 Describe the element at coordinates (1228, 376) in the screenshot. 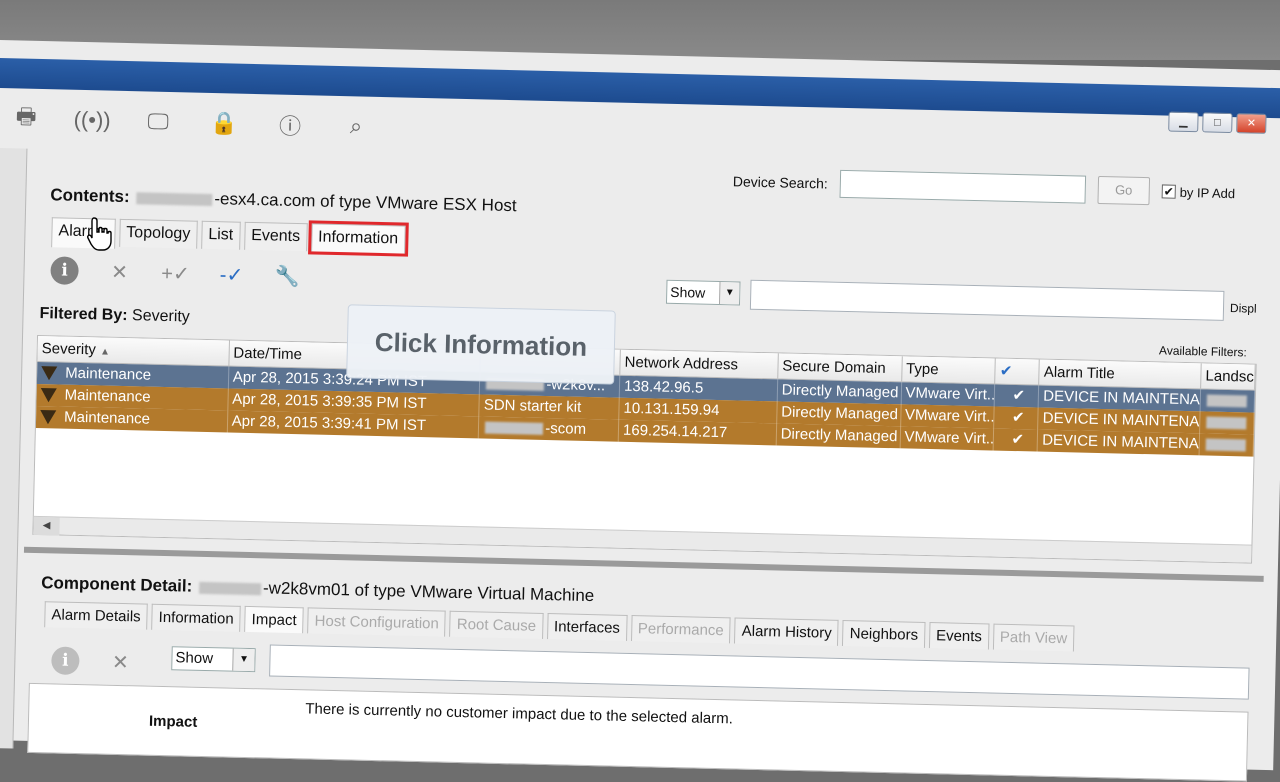

I see `column-landscape: Landscap` at that location.